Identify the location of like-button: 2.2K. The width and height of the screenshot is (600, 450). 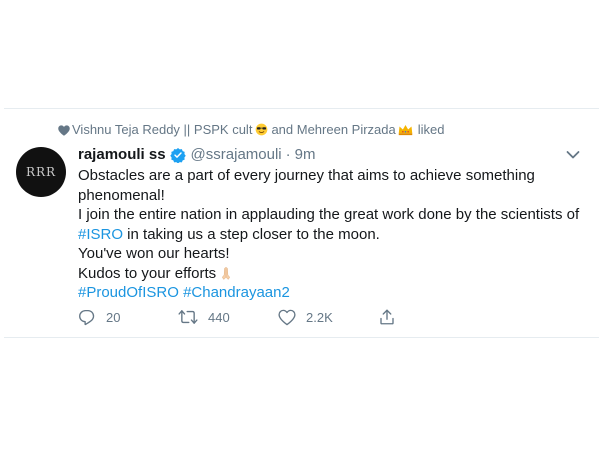
(328, 317).